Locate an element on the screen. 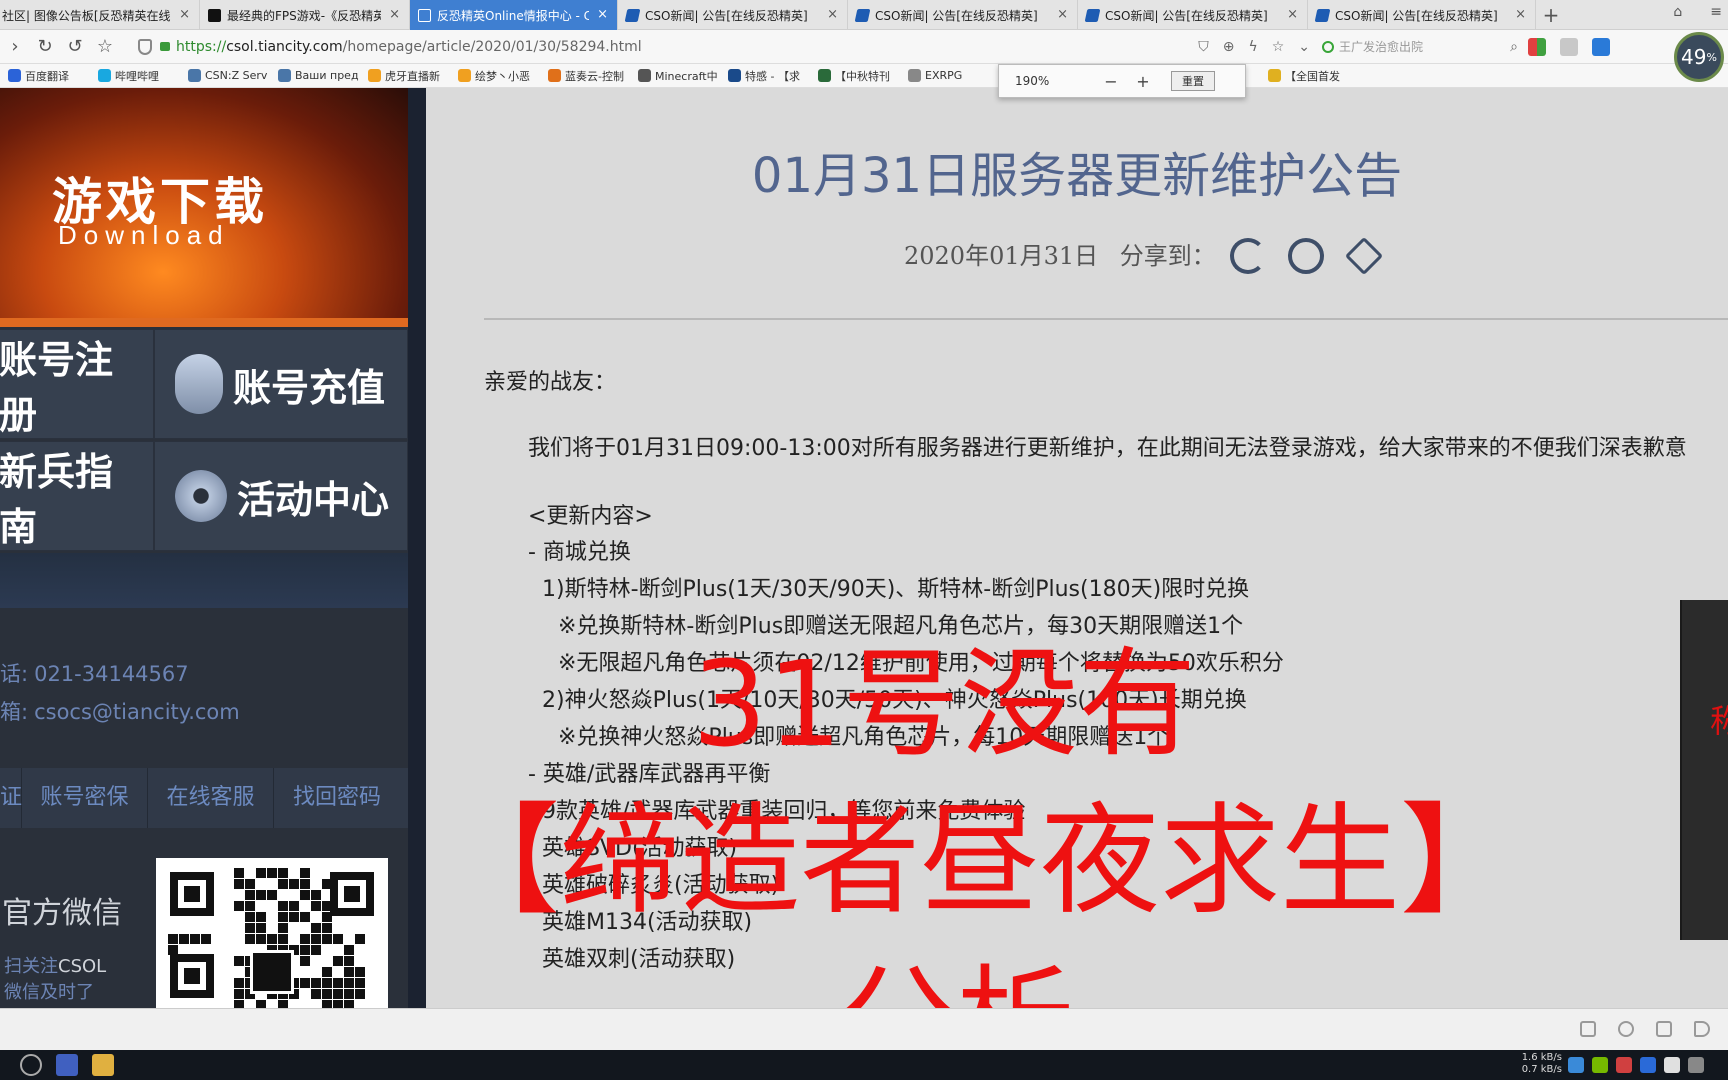 This screenshot has height=1080, width=1728. undo-icon: ↺ is located at coordinates (75, 47).